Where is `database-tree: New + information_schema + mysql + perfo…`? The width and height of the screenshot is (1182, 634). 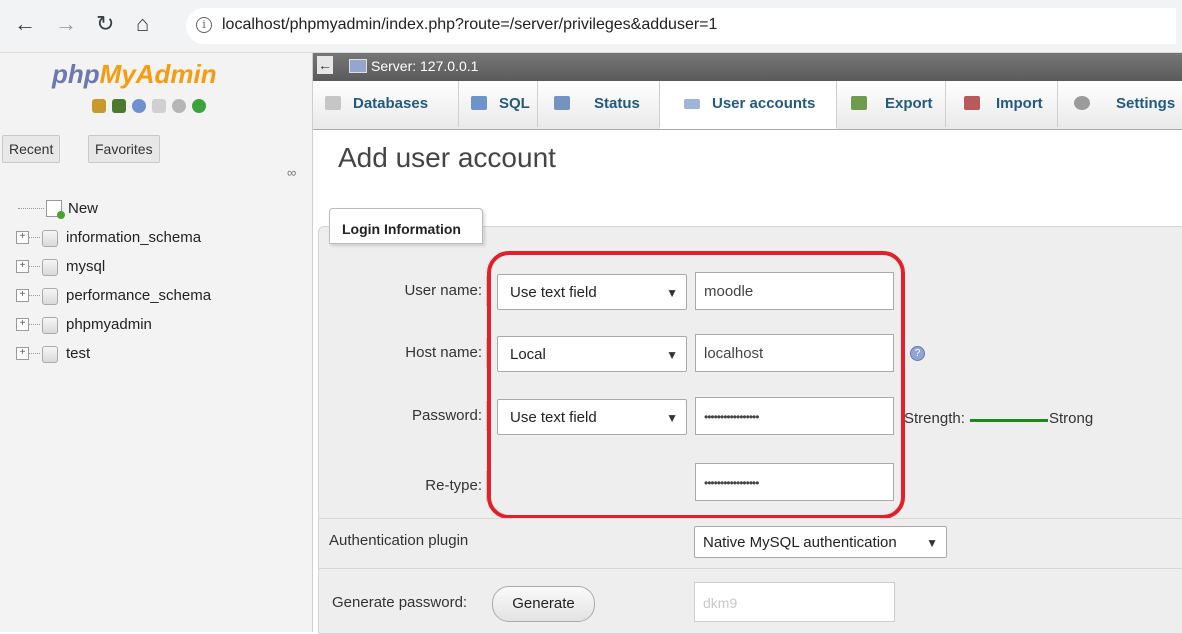 database-tree: New + information_schema + mysql + perfo… is located at coordinates (113, 285).